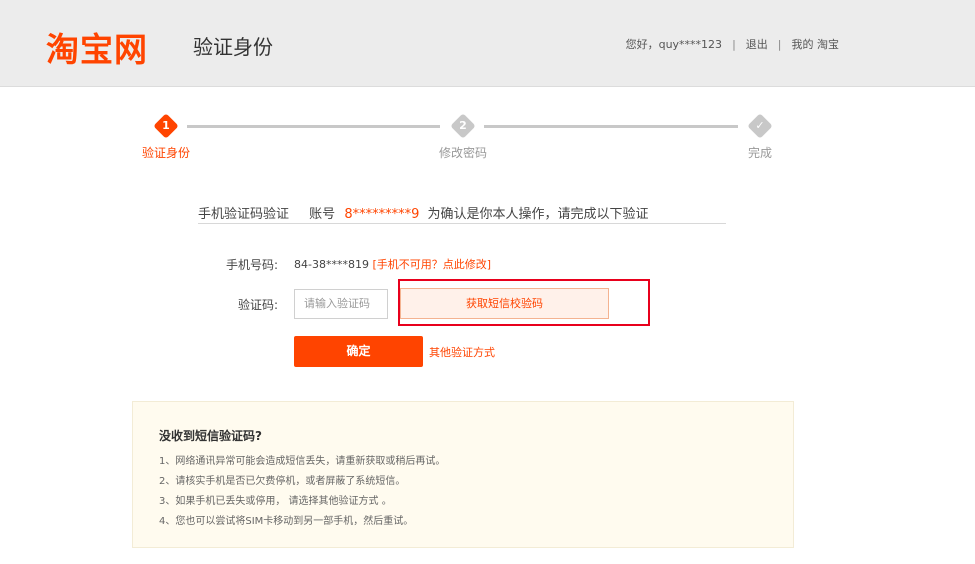 Image resolution: width=975 pixels, height=564 pixels. I want to click on highlight-annotation-box, so click(524, 302).